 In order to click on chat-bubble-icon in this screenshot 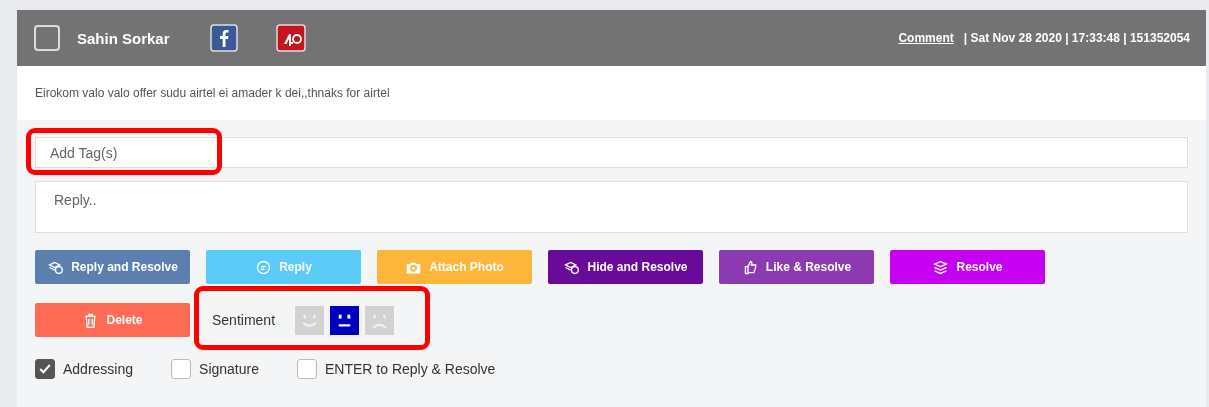, I will do `click(264, 267)`.